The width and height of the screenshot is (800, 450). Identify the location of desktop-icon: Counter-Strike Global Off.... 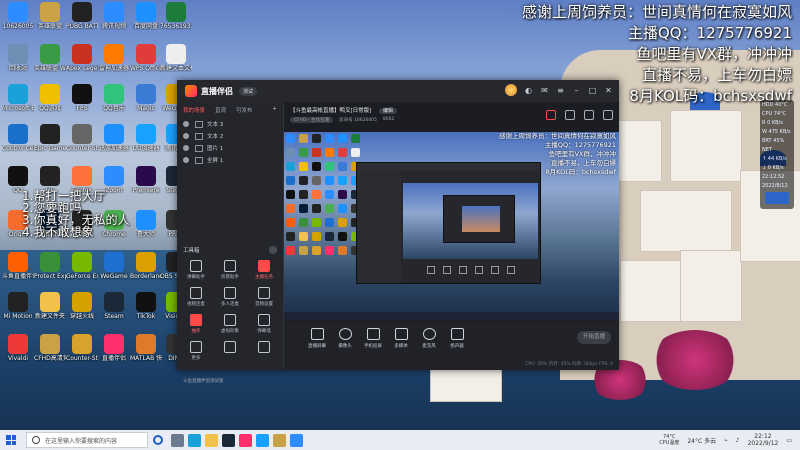
(82, 348).